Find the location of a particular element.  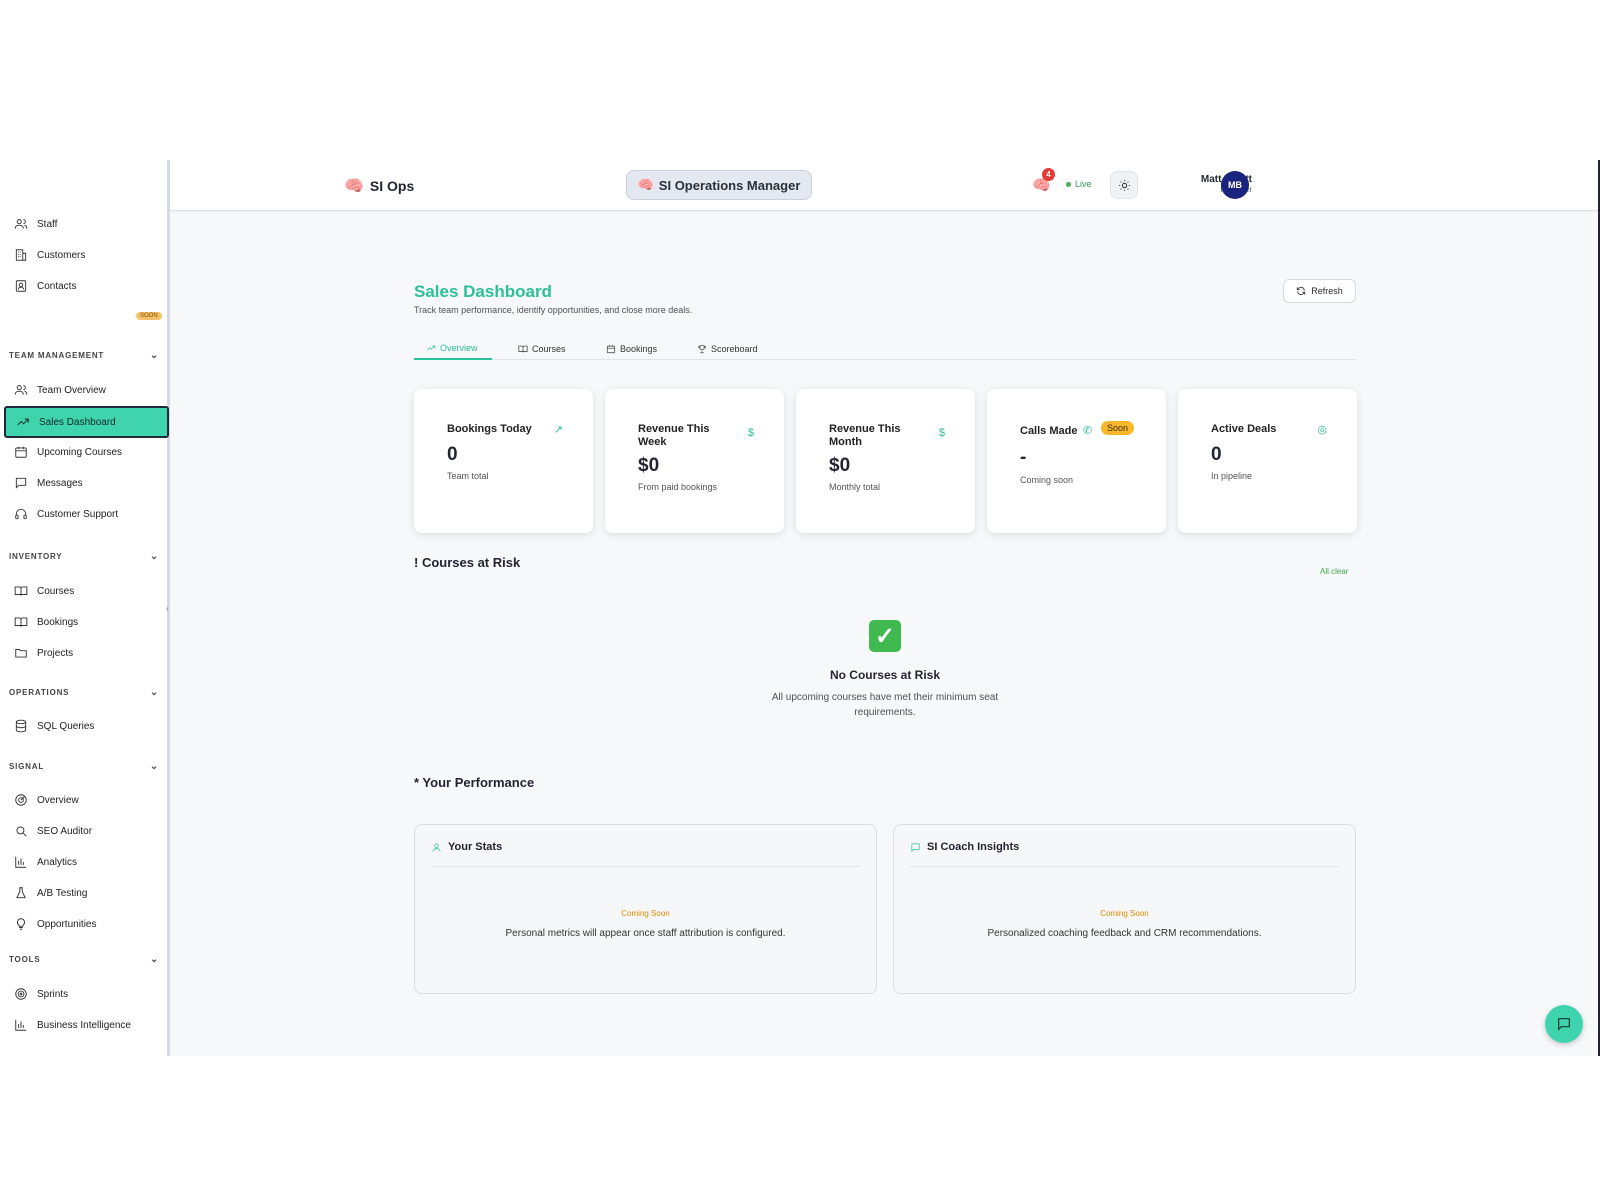

radar-icon is located at coordinates (21, 800).